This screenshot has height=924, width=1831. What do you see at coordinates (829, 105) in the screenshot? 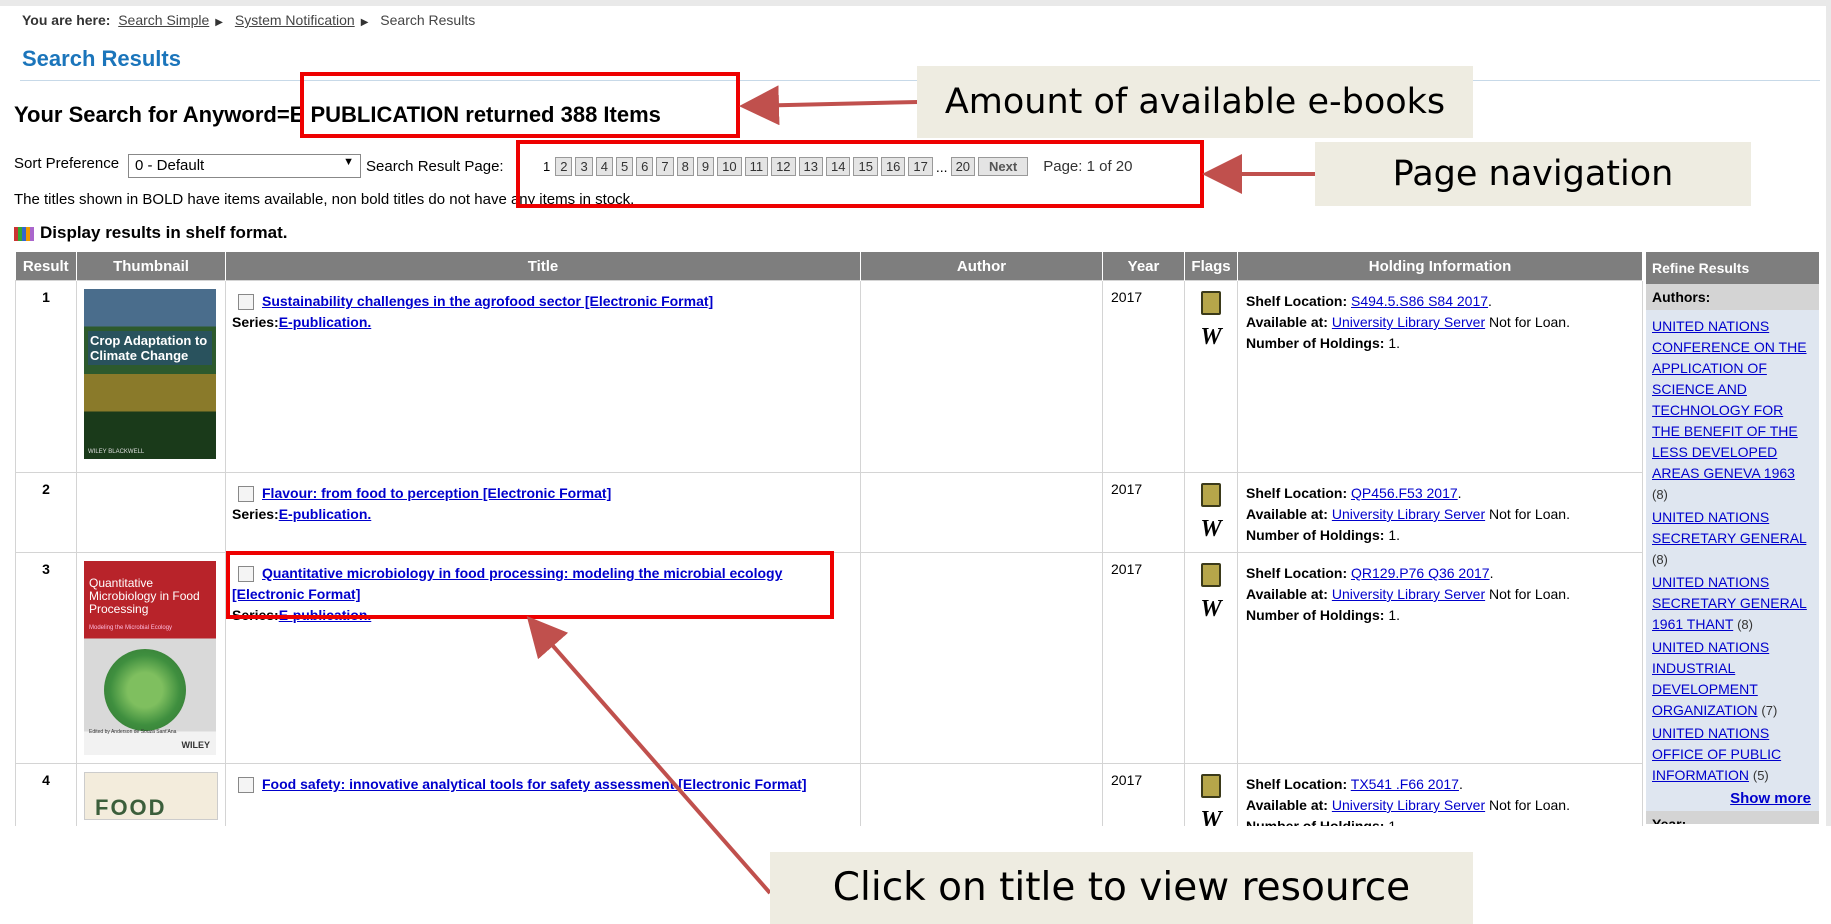
I see `arrow-to-result-count` at bounding box center [829, 105].